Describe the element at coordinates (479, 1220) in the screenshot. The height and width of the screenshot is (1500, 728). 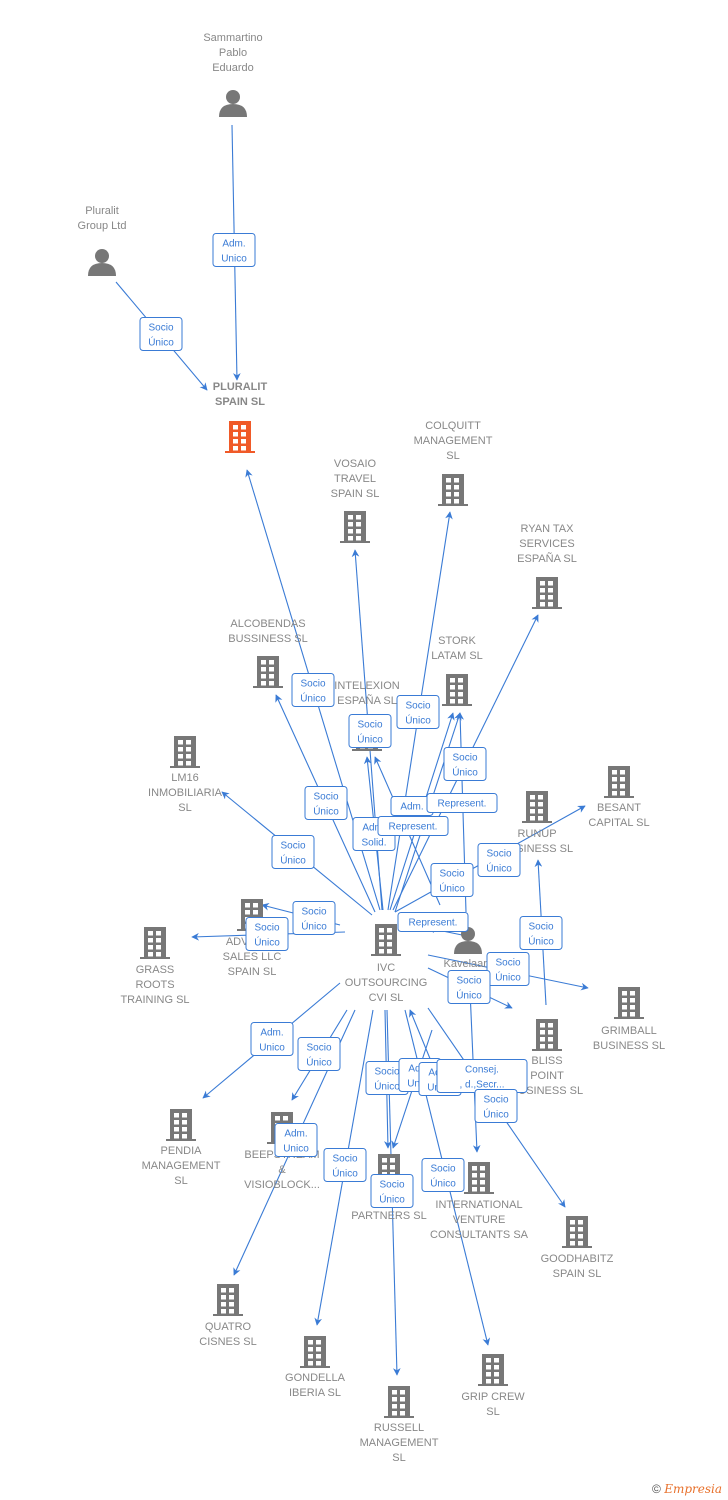
I see `node-label: VENTURE` at that location.